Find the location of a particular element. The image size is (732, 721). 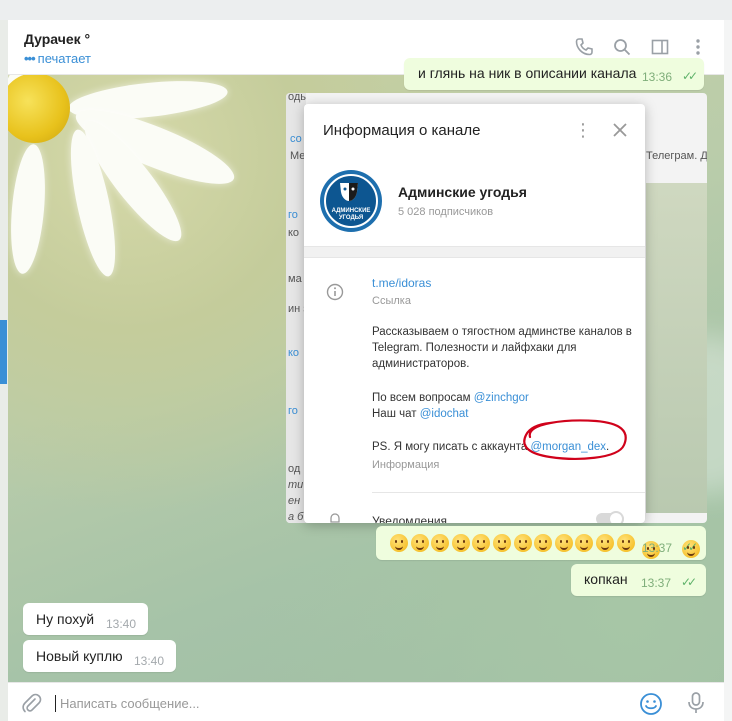

message-text: и глянь на ник в описании канала is located at coordinates (527, 73).